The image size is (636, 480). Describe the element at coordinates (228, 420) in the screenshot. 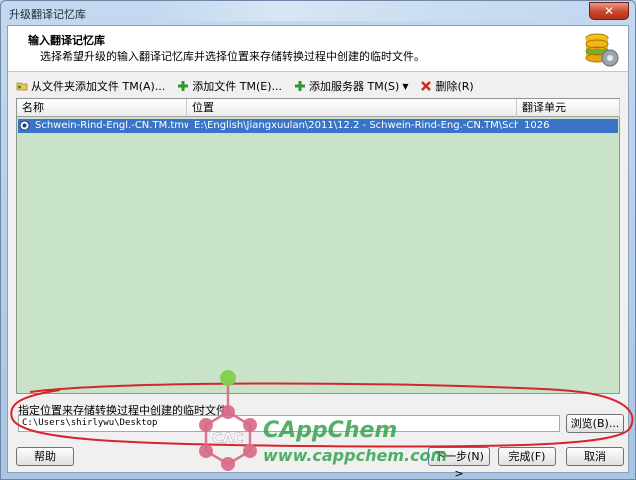

I see `cappchem-logo-icon: CAC` at that location.